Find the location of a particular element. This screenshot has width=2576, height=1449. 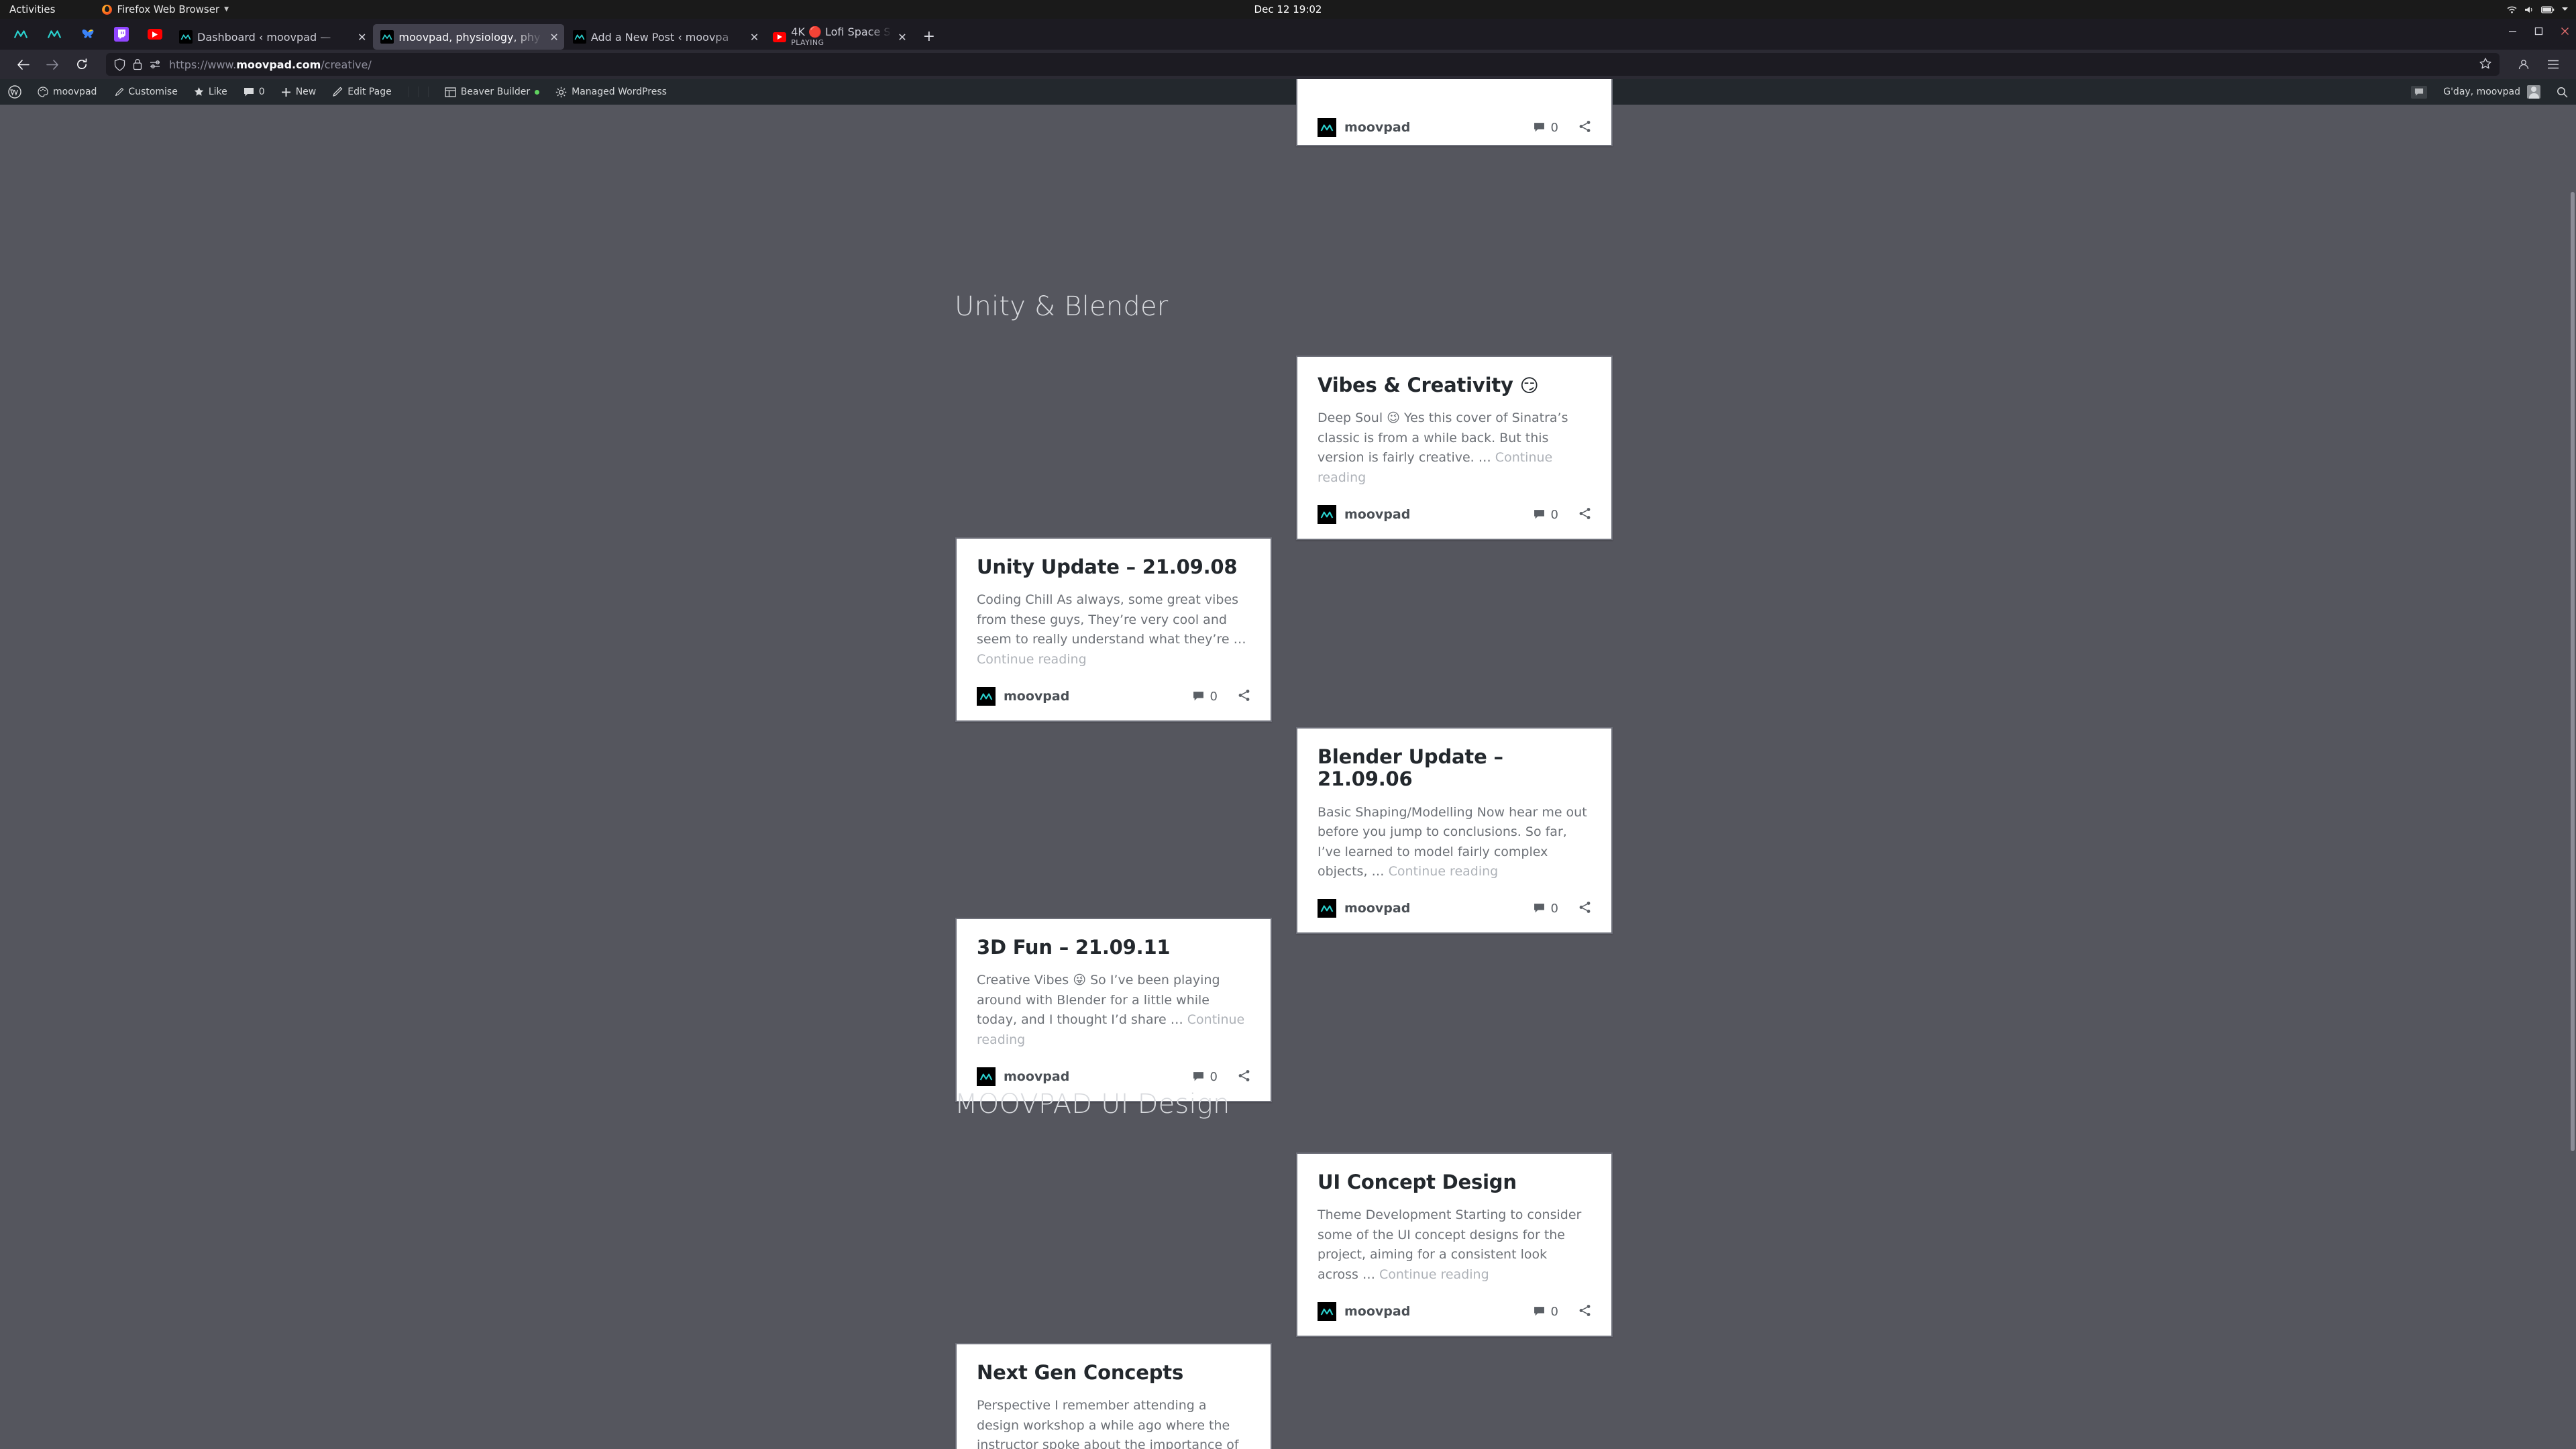

admin-bar-like: Like is located at coordinates (210, 92).